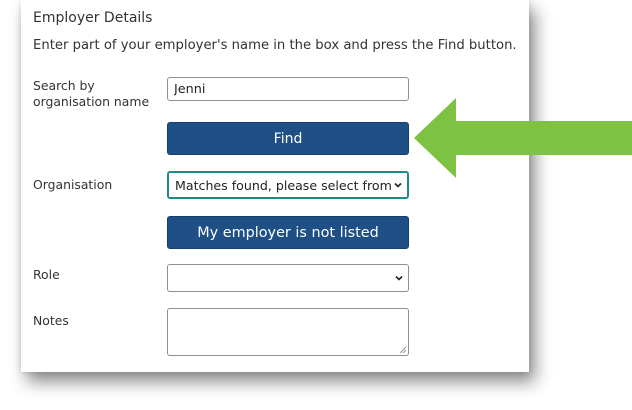  Describe the element at coordinates (288, 232) in the screenshot. I see `employer-not-listed-button: My employer is not listed` at that location.